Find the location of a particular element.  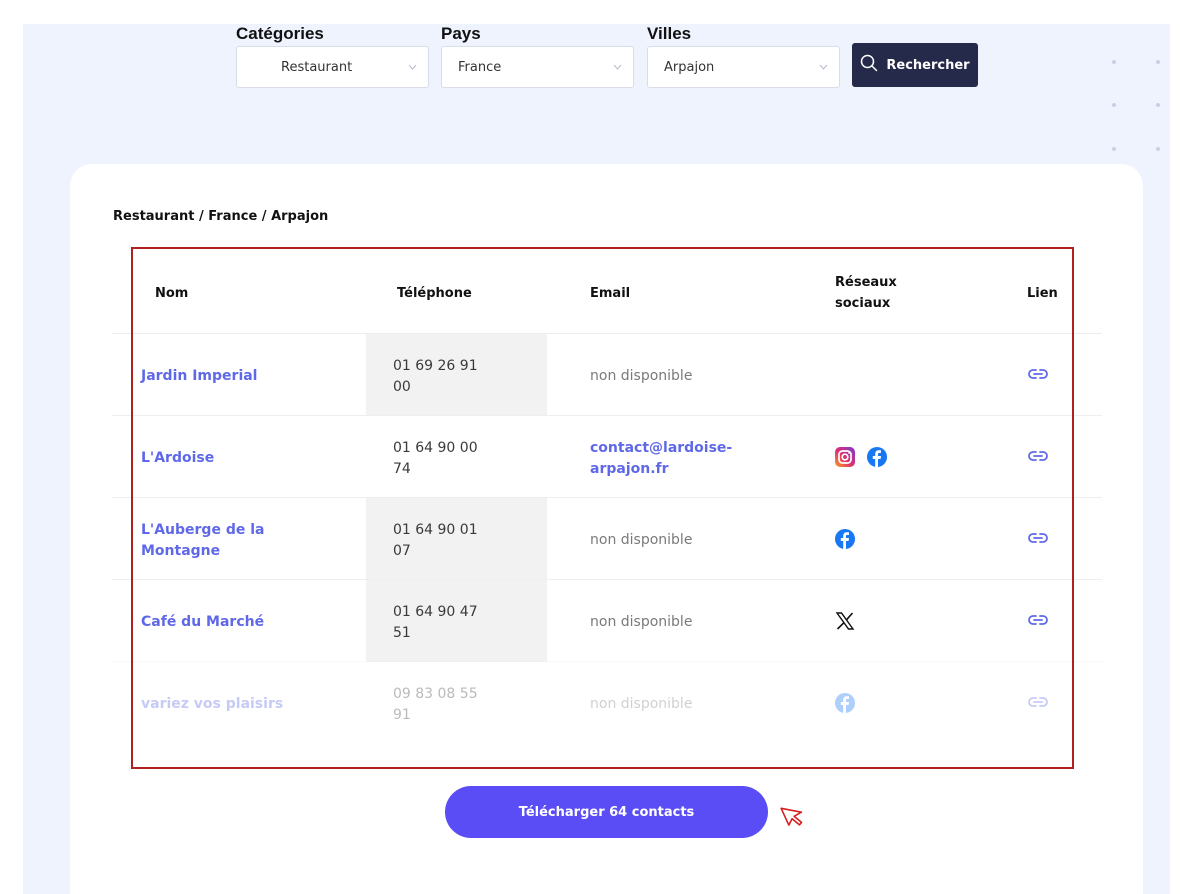

download-contacts-button: Télécharger 64 contacts is located at coordinates (606, 812).